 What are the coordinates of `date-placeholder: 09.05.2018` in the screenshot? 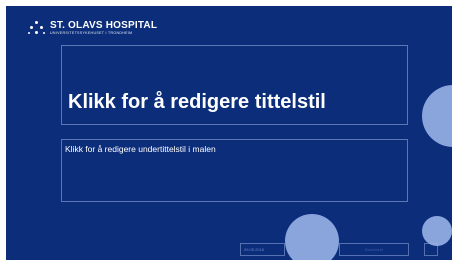 It's located at (262, 249).